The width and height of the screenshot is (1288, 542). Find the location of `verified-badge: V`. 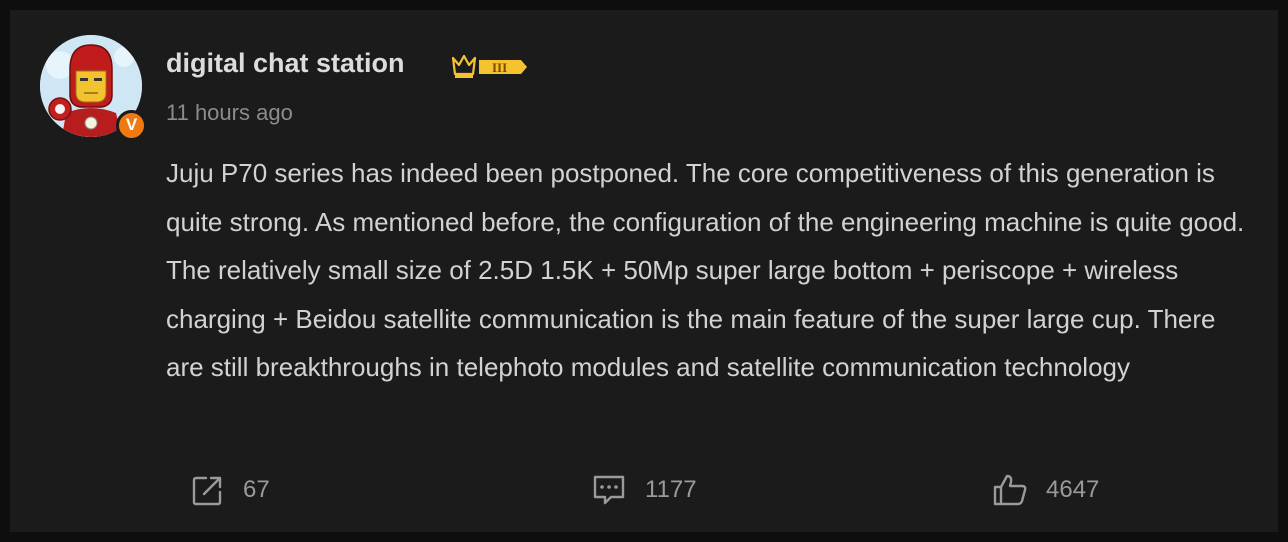

verified-badge: V is located at coordinates (131, 125).